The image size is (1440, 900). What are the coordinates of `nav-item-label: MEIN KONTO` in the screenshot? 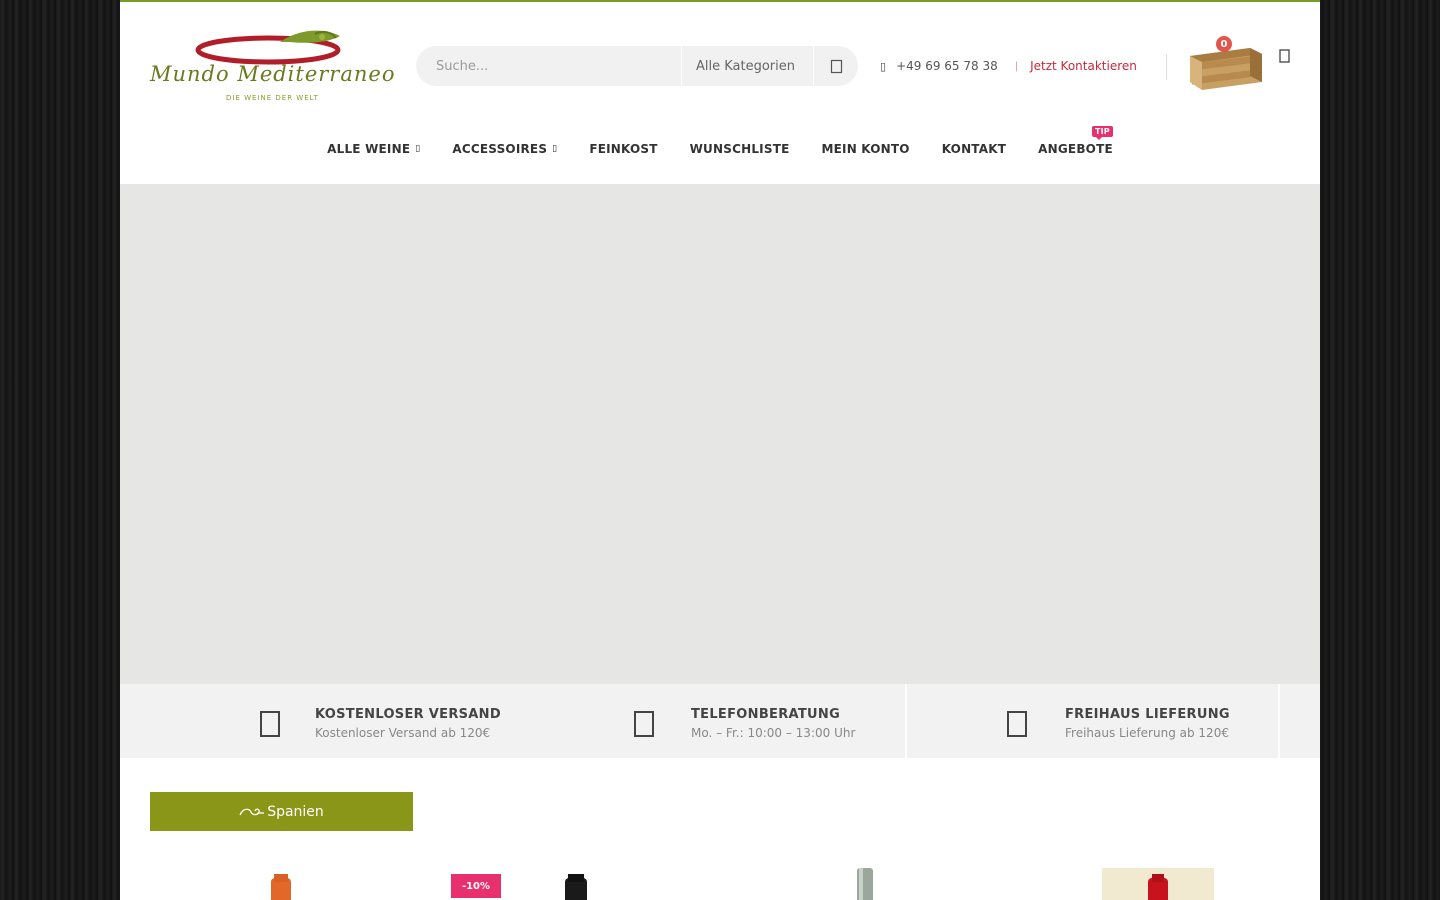 It's located at (865, 149).